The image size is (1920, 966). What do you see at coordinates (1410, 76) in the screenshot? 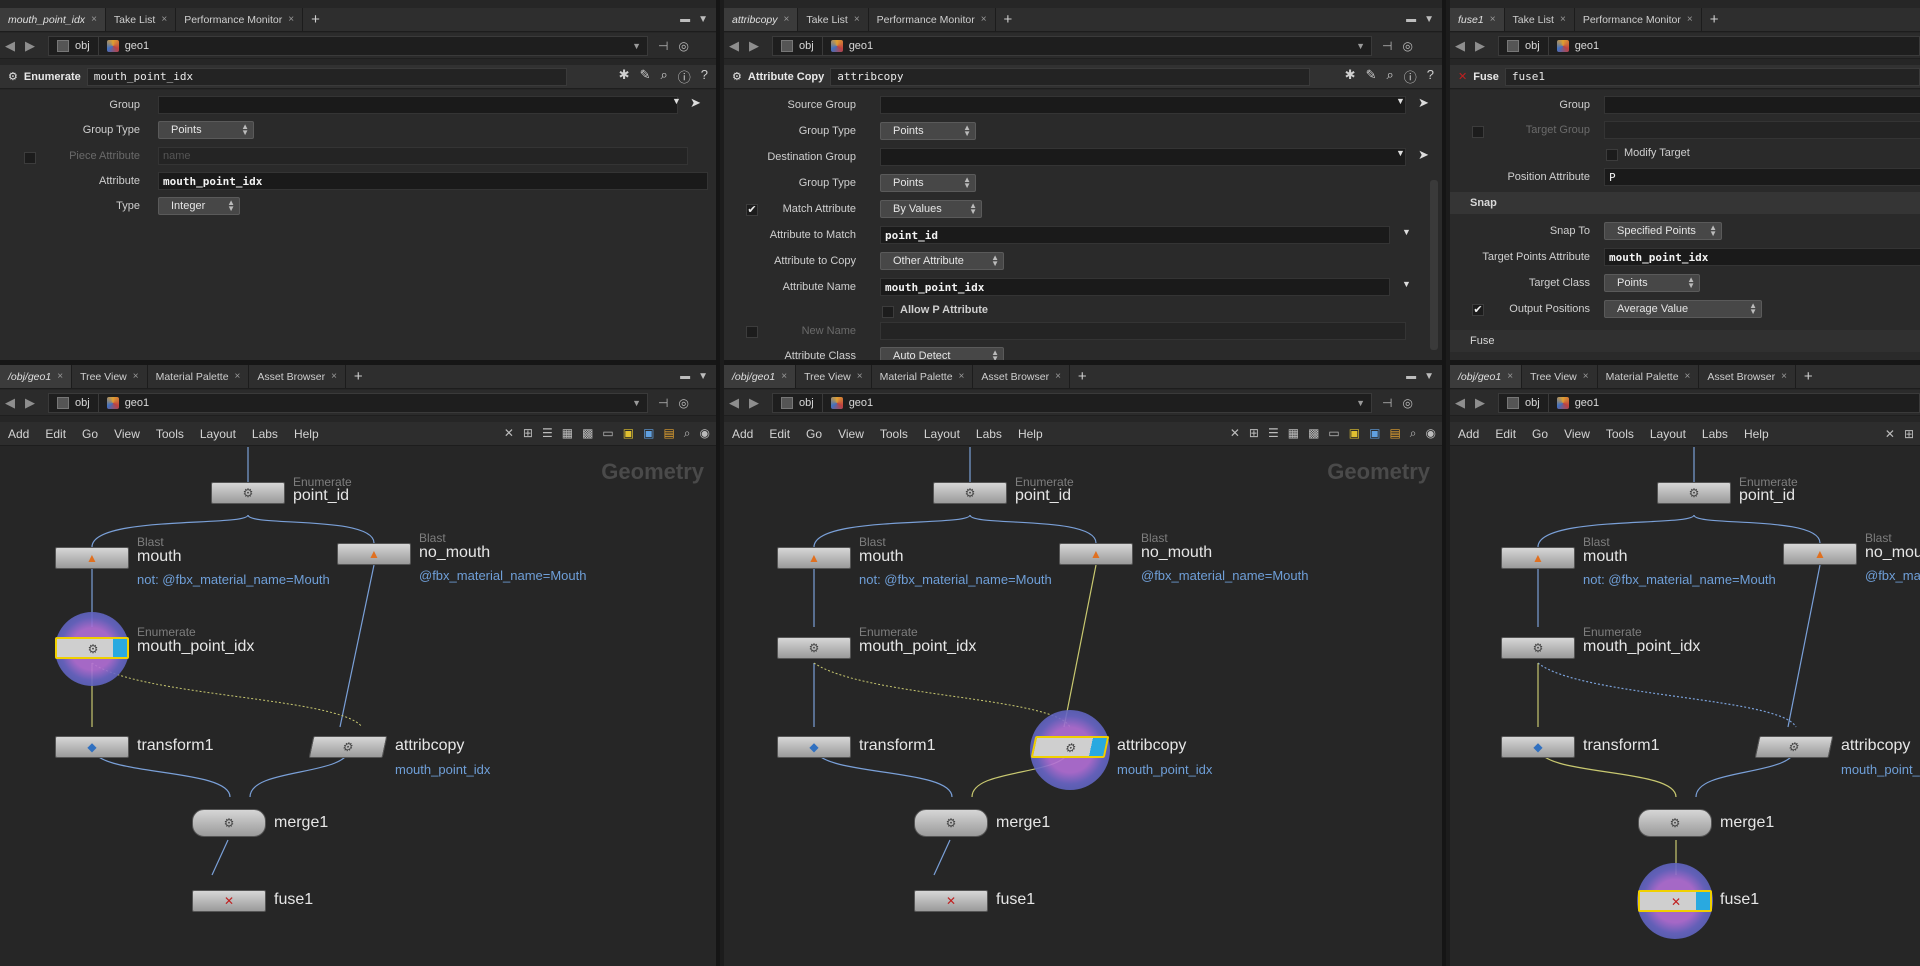
I see `info-icon: ⓘ` at bounding box center [1410, 76].